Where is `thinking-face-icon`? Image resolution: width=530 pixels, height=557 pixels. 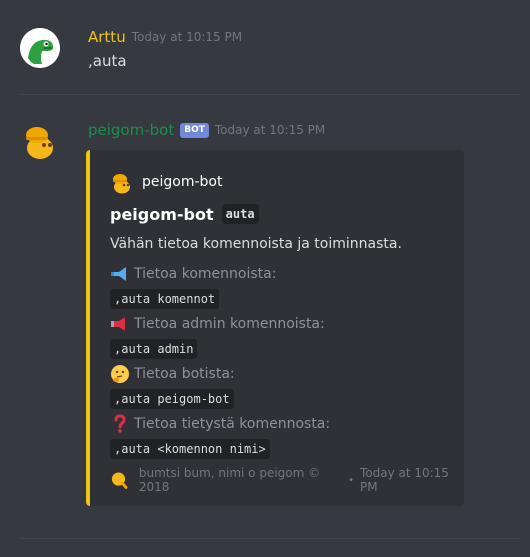
thinking-face-icon is located at coordinates (120, 374).